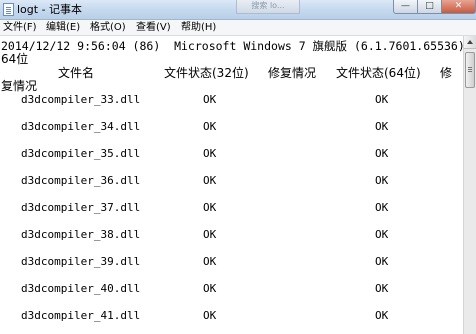 This screenshot has height=334, width=476. Describe the element at coordinates (81, 180) in the screenshot. I see `file-name-cell: d3dcompiler_36.dll` at that location.